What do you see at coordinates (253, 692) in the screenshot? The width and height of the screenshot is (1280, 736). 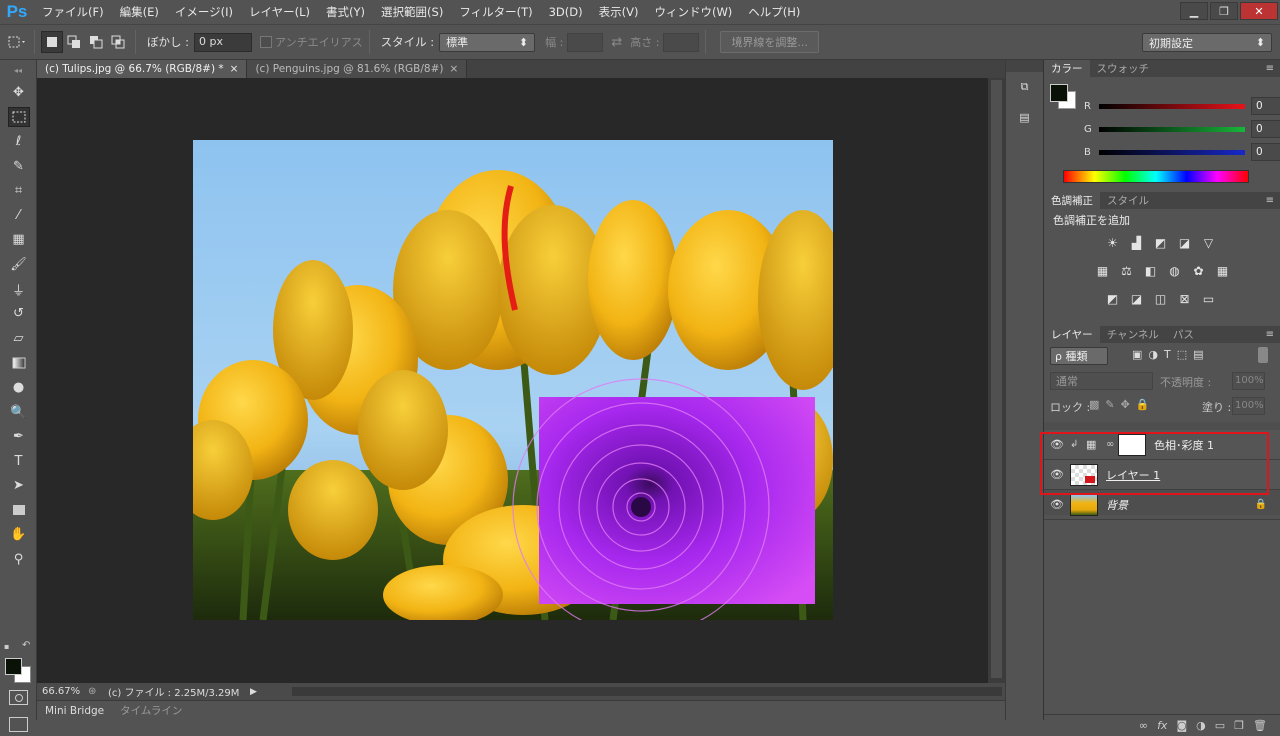 I see `status-menu-arrow-icon: ▶` at bounding box center [253, 692].